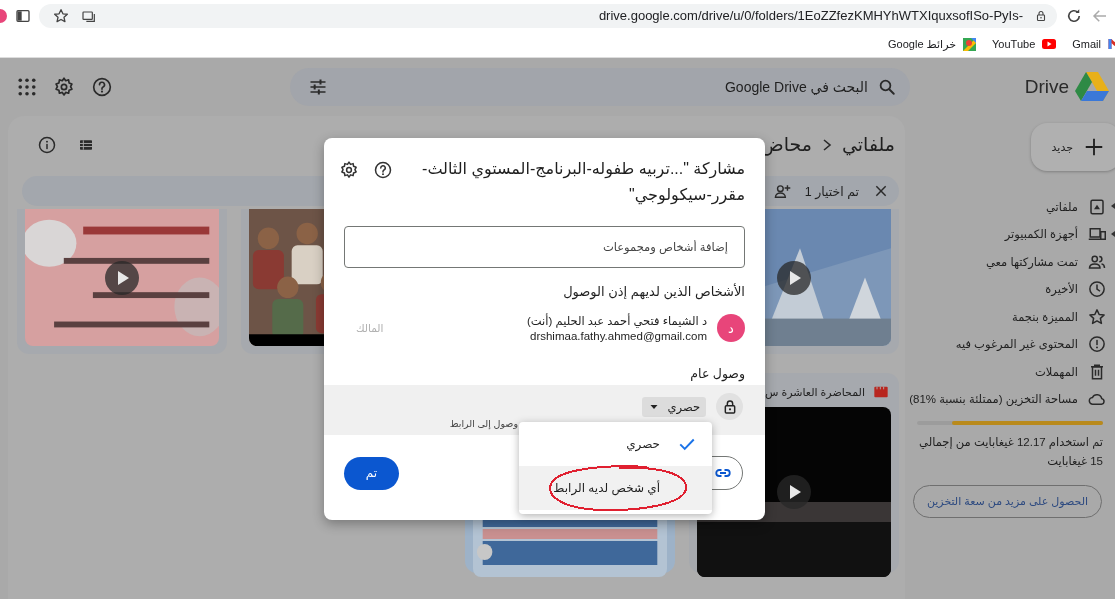  I want to click on access-description: وصول إلى الرابط, so click(483, 423).